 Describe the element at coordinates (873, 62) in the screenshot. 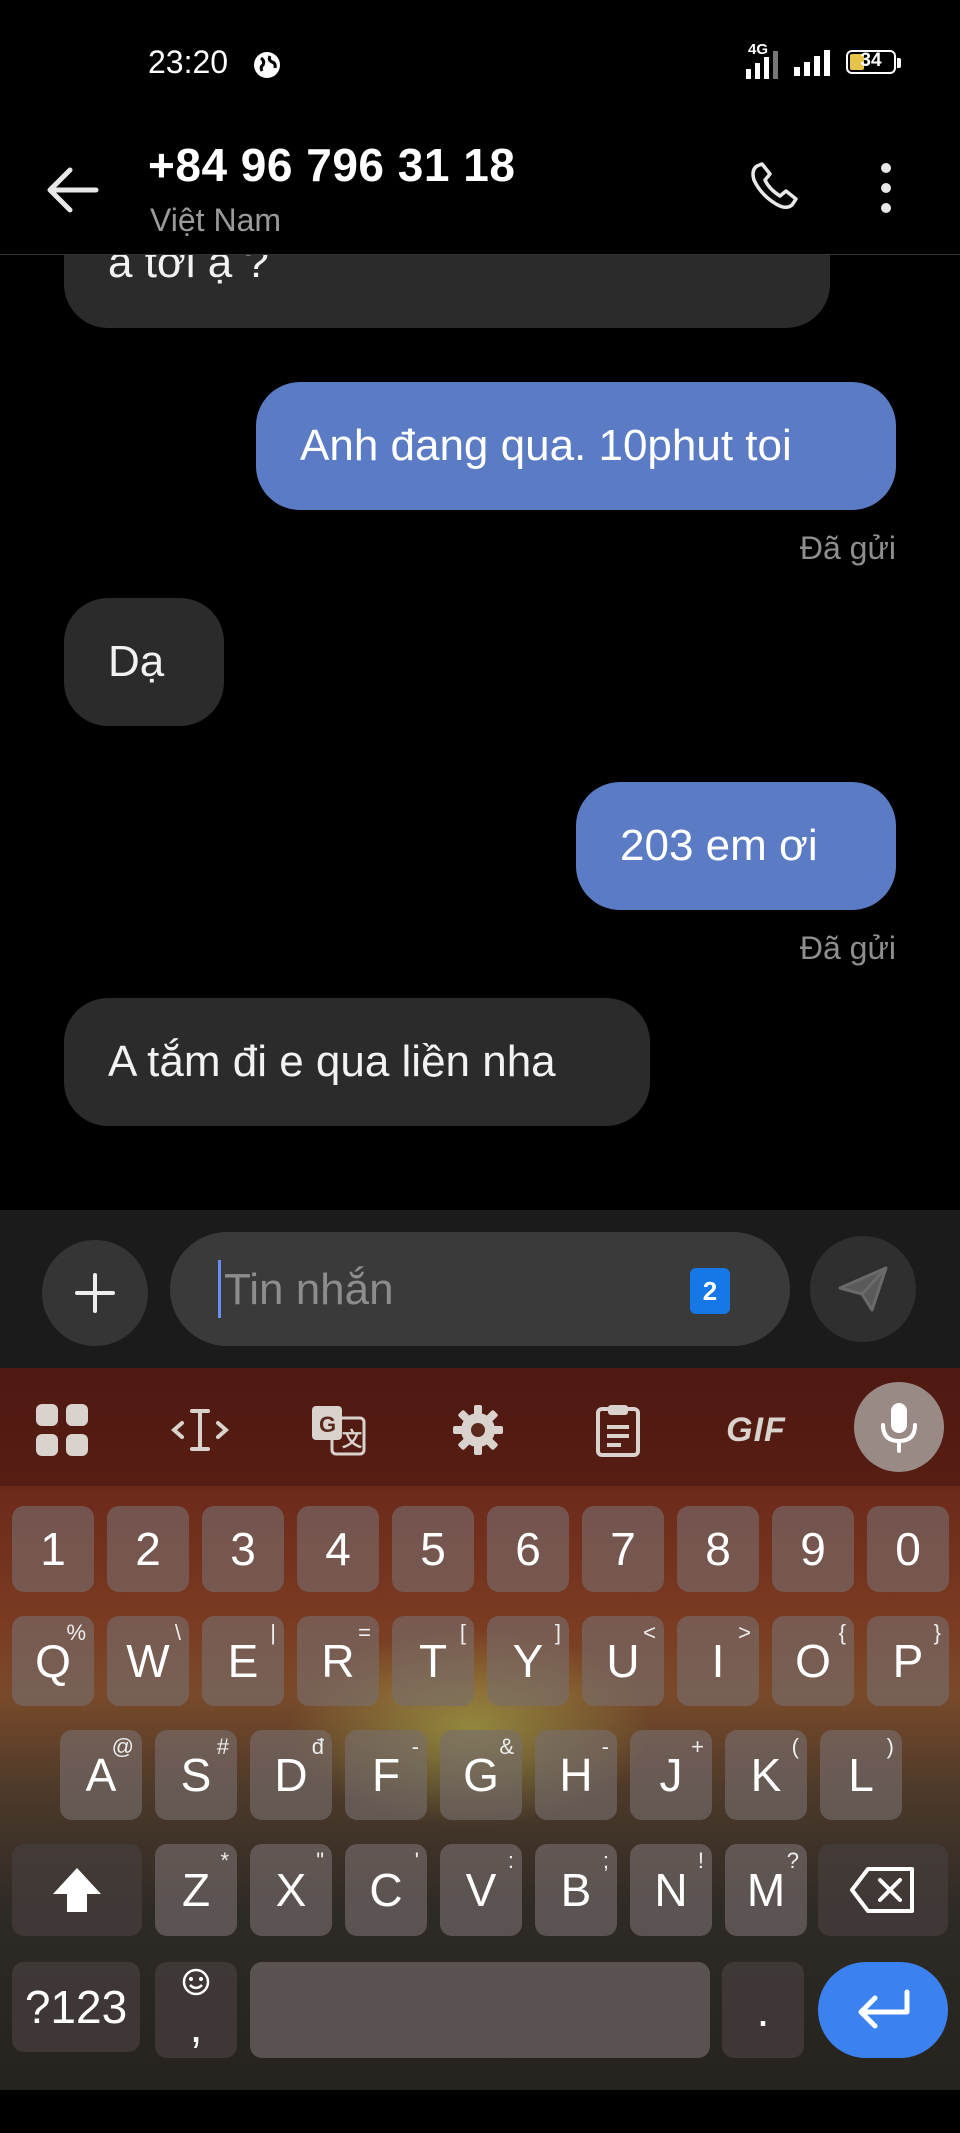

I see `battery-icon: 34` at that location.